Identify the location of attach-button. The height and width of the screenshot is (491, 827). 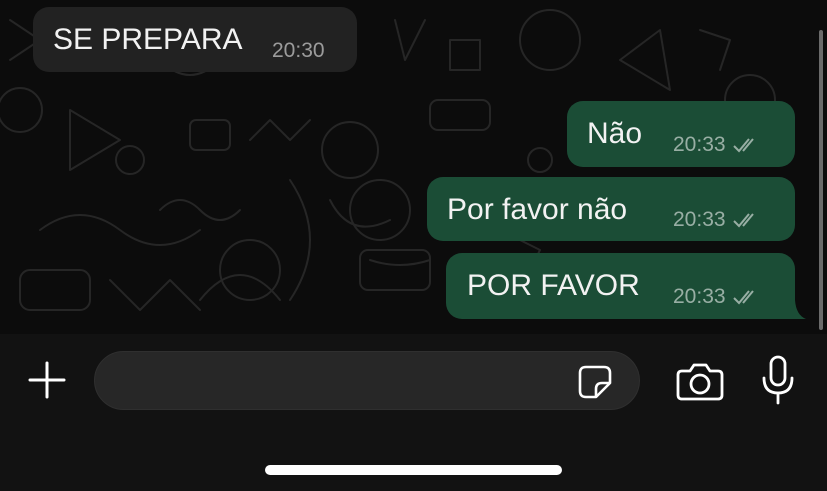
(47, 380).